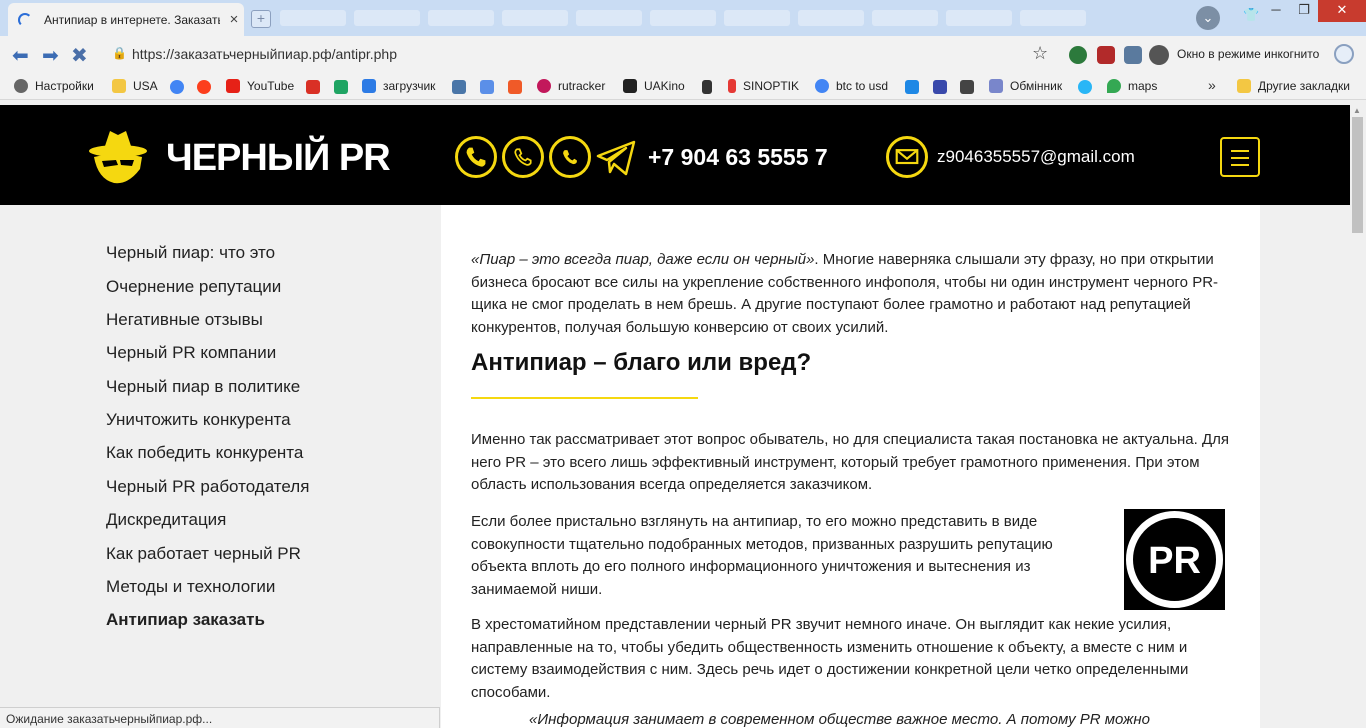 This screenshot has width=1366, height=728. I want to click on pr-badge-image: PR, so click(1174, 559).